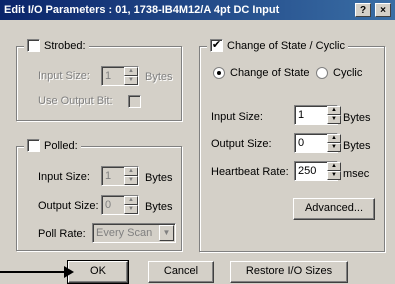  I want to click on poll-rate-select: Every Scan ▼, so click(134, 233).